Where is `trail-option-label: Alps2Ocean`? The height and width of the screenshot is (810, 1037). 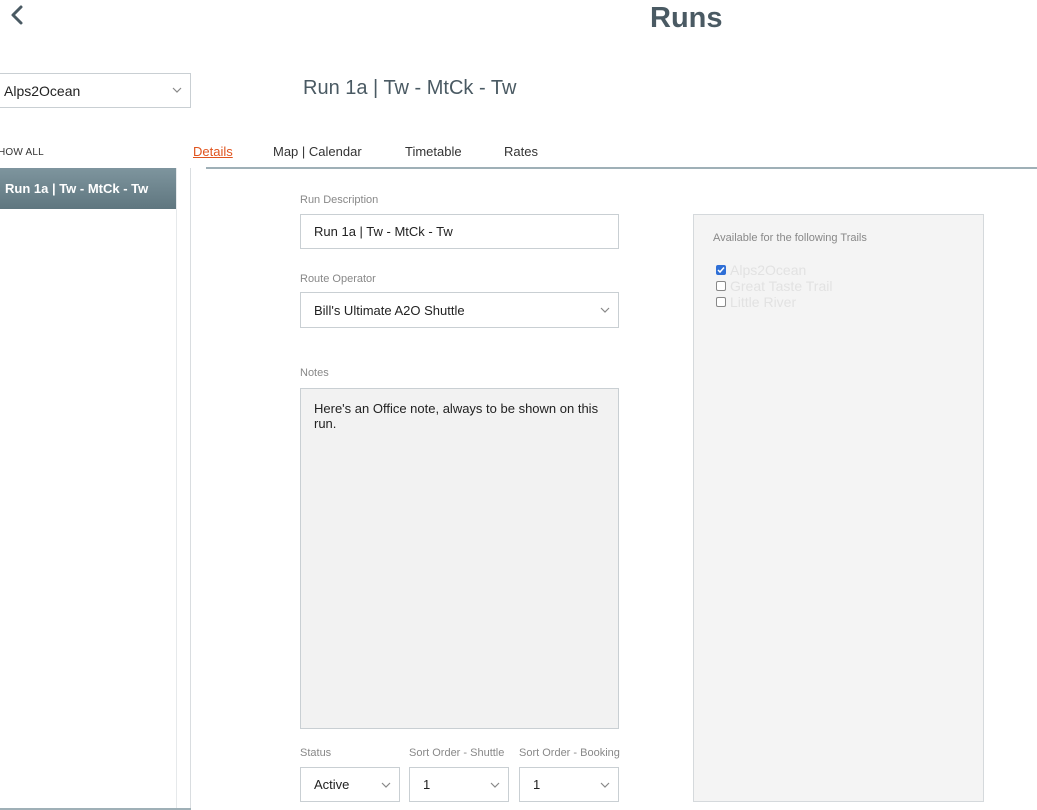
trail-option-label: Alps2Ocean is located at coordinates (768, 270).